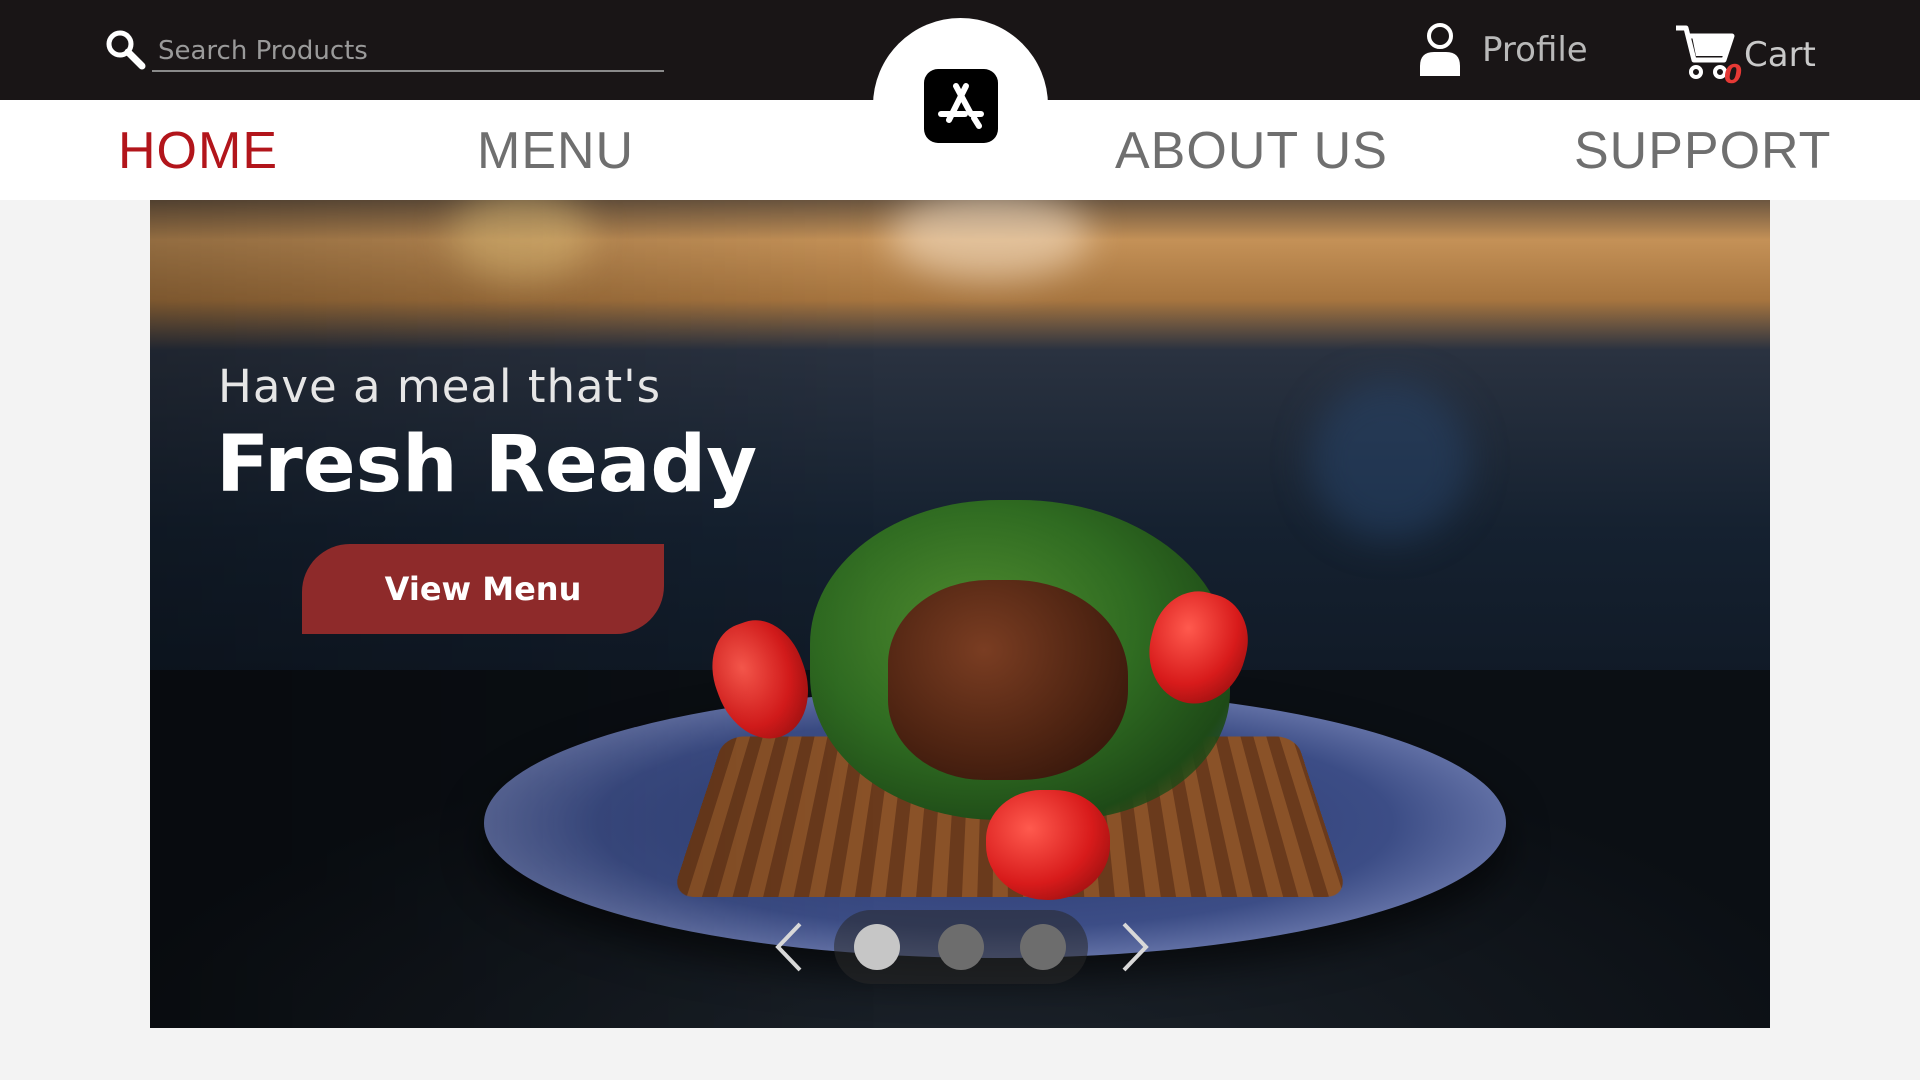 This screenshot has height=1080, width=1920. Describe the element at coordinates (1440, 49) in the screenshot. I see `user-icon` at that location.